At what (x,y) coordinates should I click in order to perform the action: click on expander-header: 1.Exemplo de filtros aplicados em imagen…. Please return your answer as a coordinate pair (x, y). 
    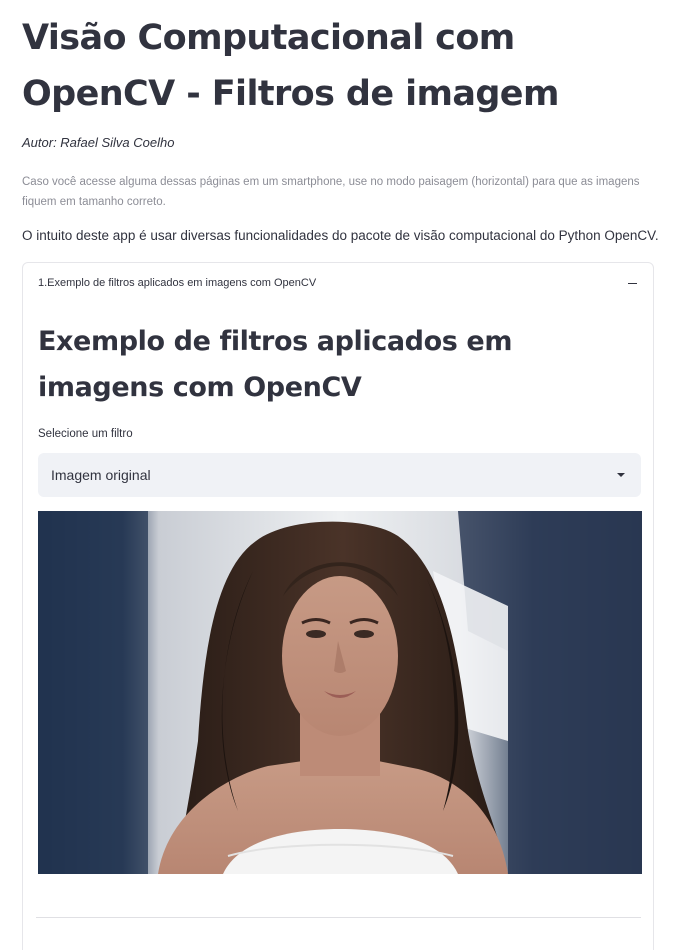
    Looking at the image, I should click on (338, 284).